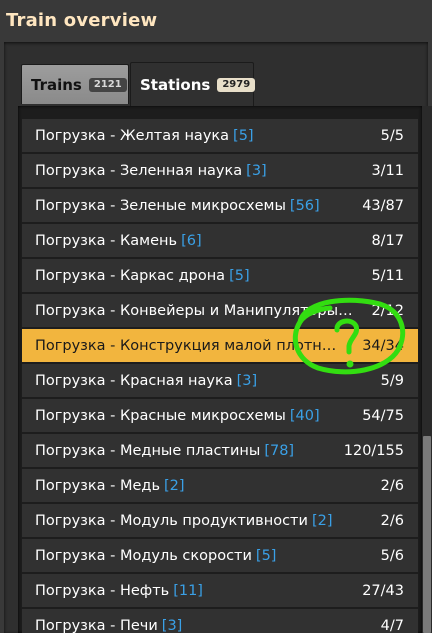 This screenshot has height=633, width=432. What do you see at coordinates (220, 485) in the screenshot?
I see `station-row: Погрузка - Медь [2] 2/6` at bounding box center [220, 485].